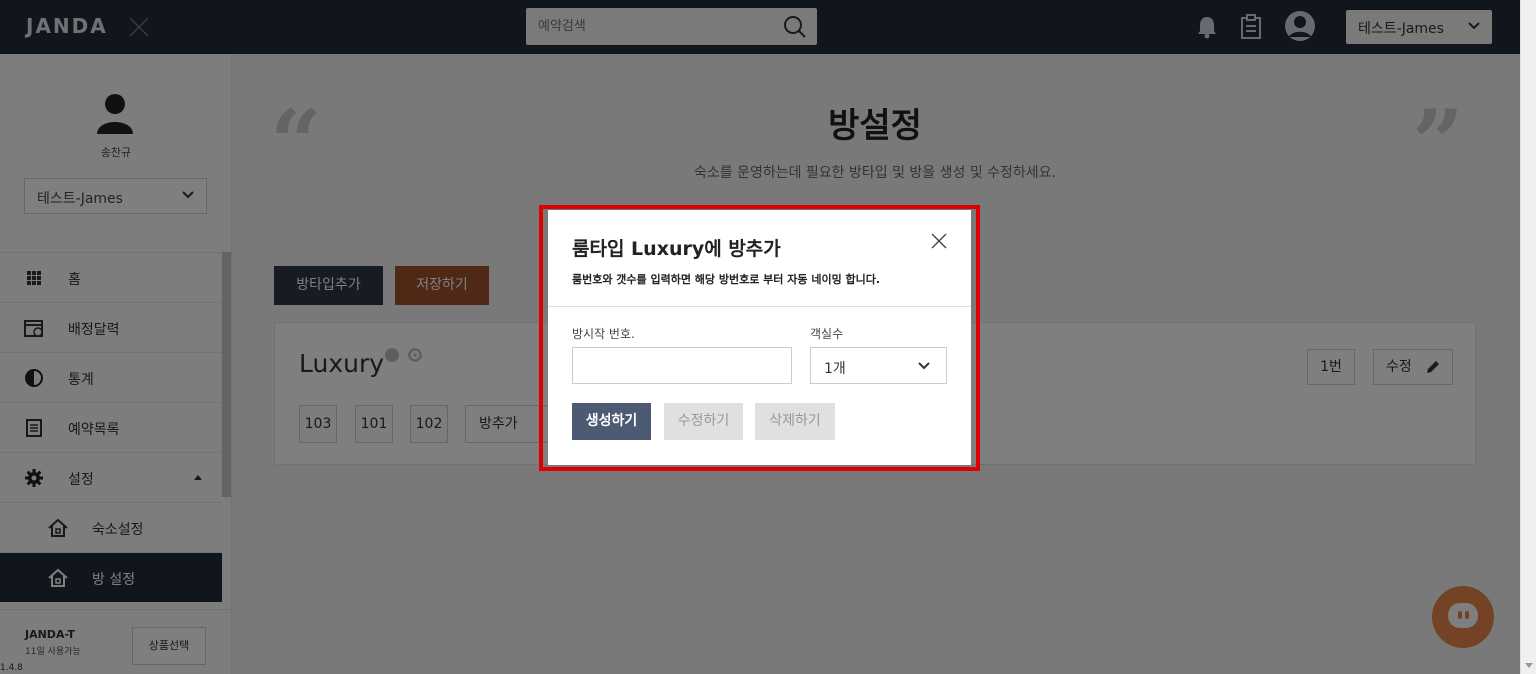 This screenshot has width=1536, height=674. Describe the element at coordinates (603, 334) in the screenshot. I see `start-number-label: 방시작 번호.` at that location.